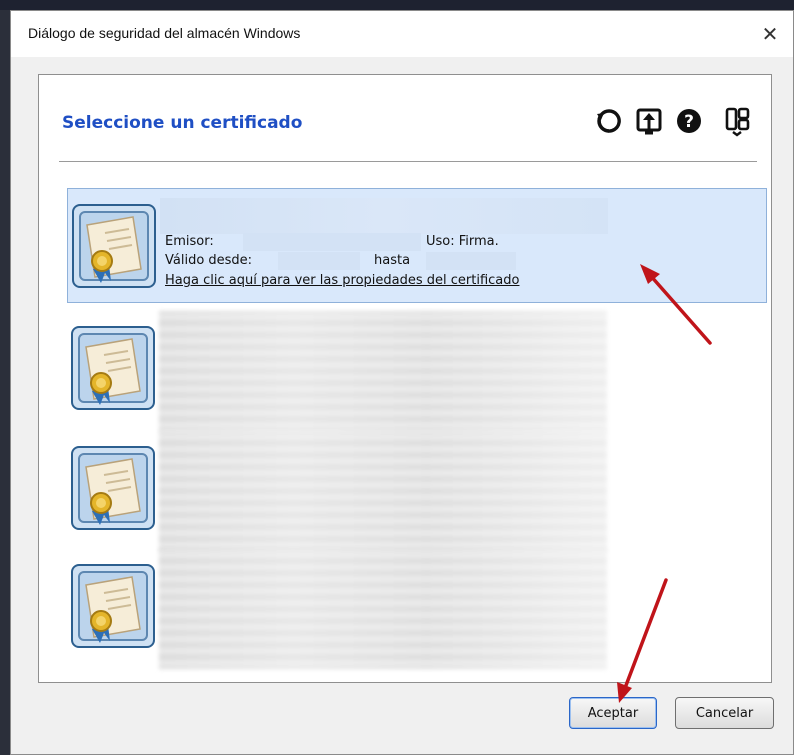 The width and height of the screenshot is (794, 755). I want to click on valid-from-redacted, so click(319, 261).